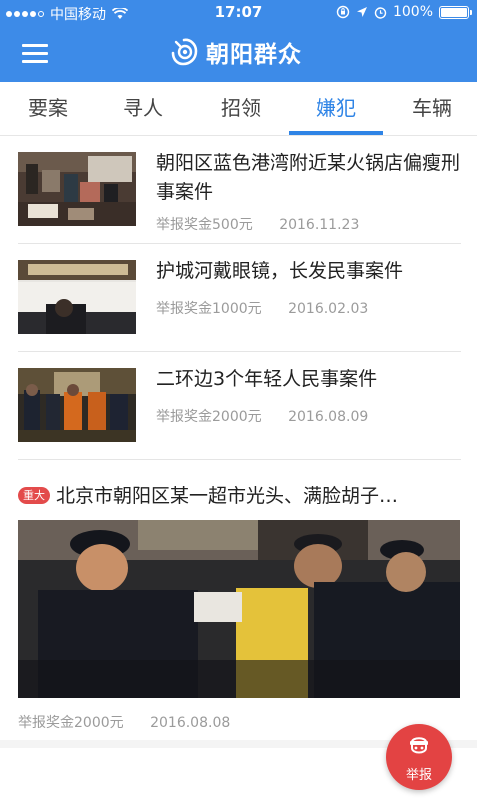 This screenshot has height=806, width=477. I want to click on rotation-lock-icon, so click(343, 12).